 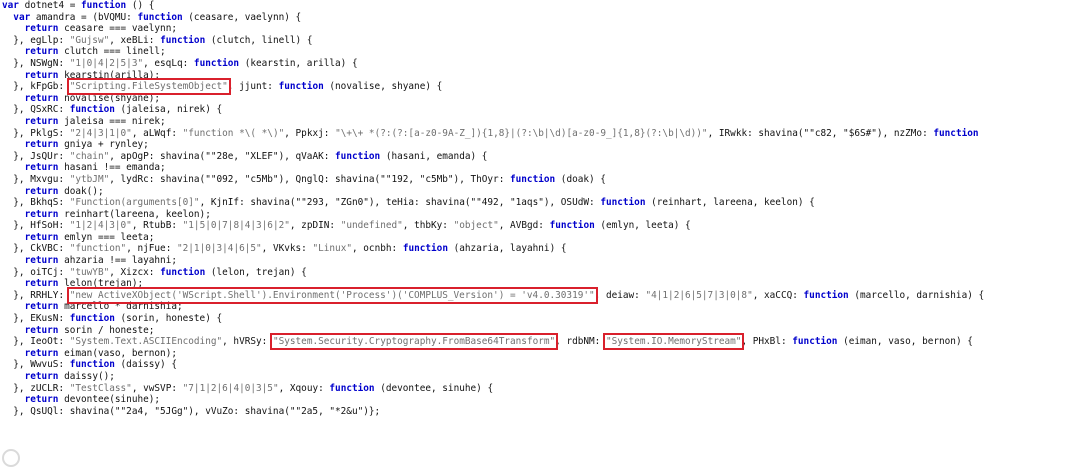 I want to click on code-line: return eiman(vaso, bernon);, so click(x=541, y=354).